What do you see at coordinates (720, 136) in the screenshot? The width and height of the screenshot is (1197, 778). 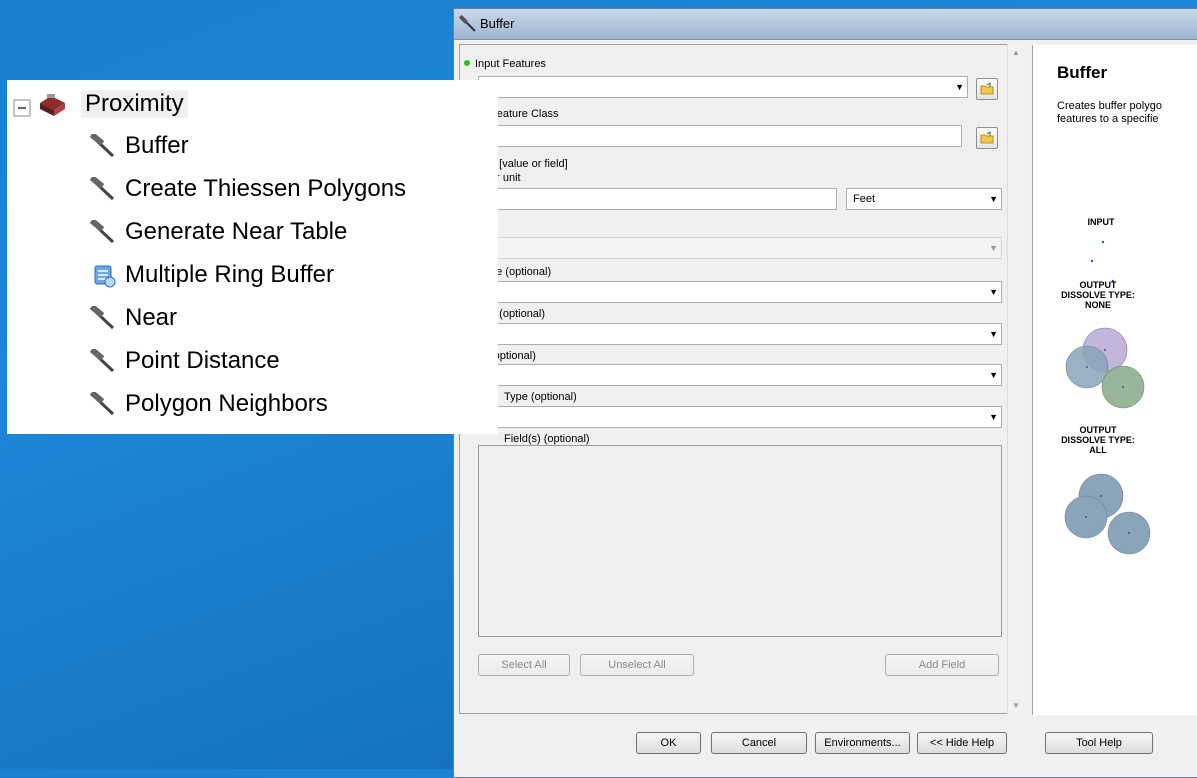 I see `output-feature-class-field` at bounding box center [720, 136].